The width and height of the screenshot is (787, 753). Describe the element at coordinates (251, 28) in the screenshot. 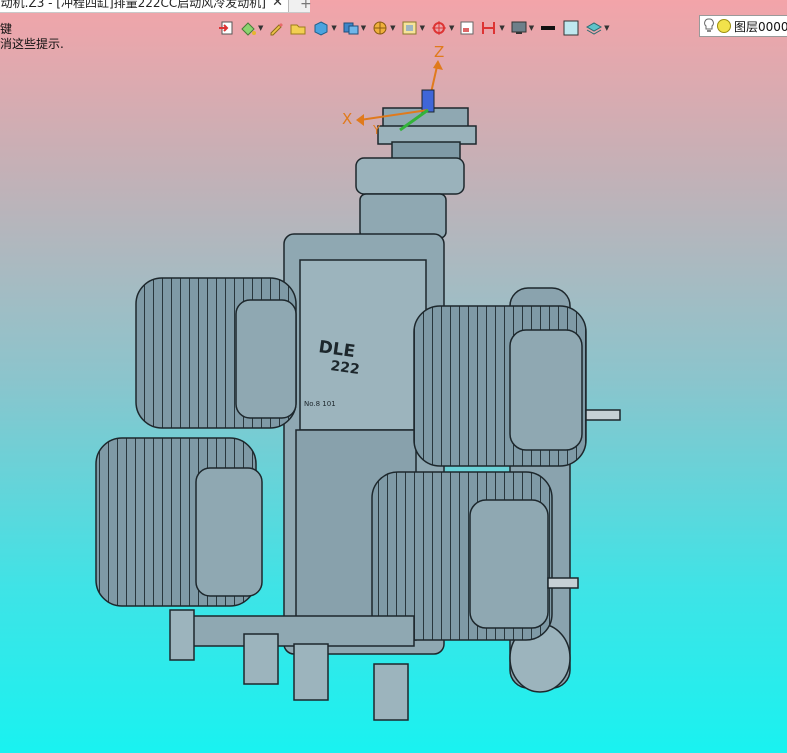

I see `paint-bucket-icon: ▼` at that location.